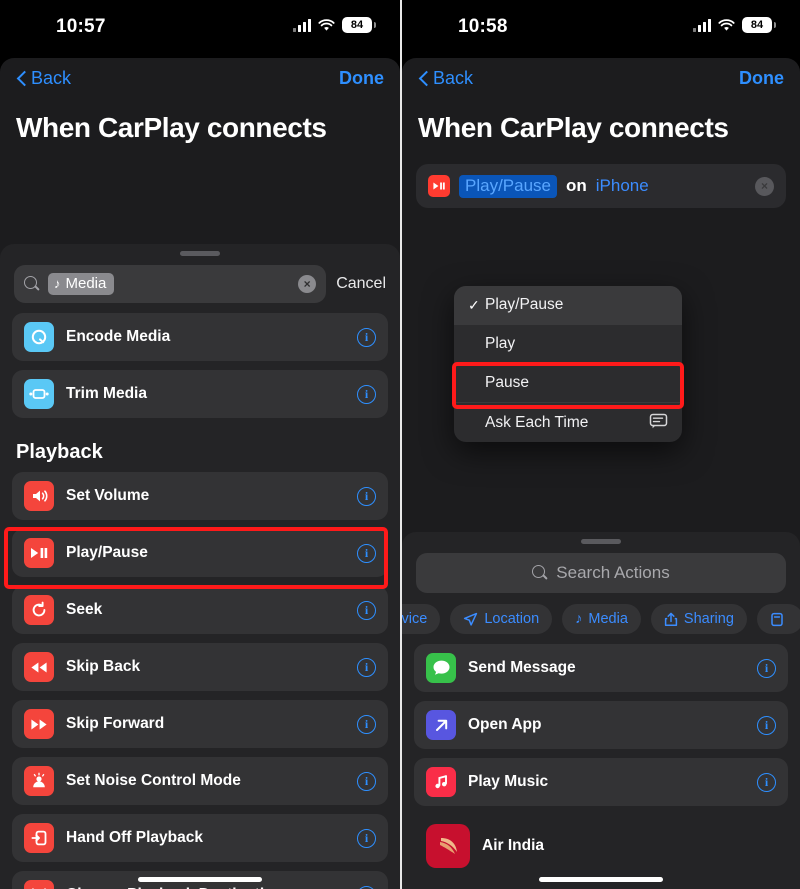 The width and height of the screenshot is (800, 889). Describe the element at coordinates (658, 422) in the screenshot. I see `speech-bubble-icon` at that location.